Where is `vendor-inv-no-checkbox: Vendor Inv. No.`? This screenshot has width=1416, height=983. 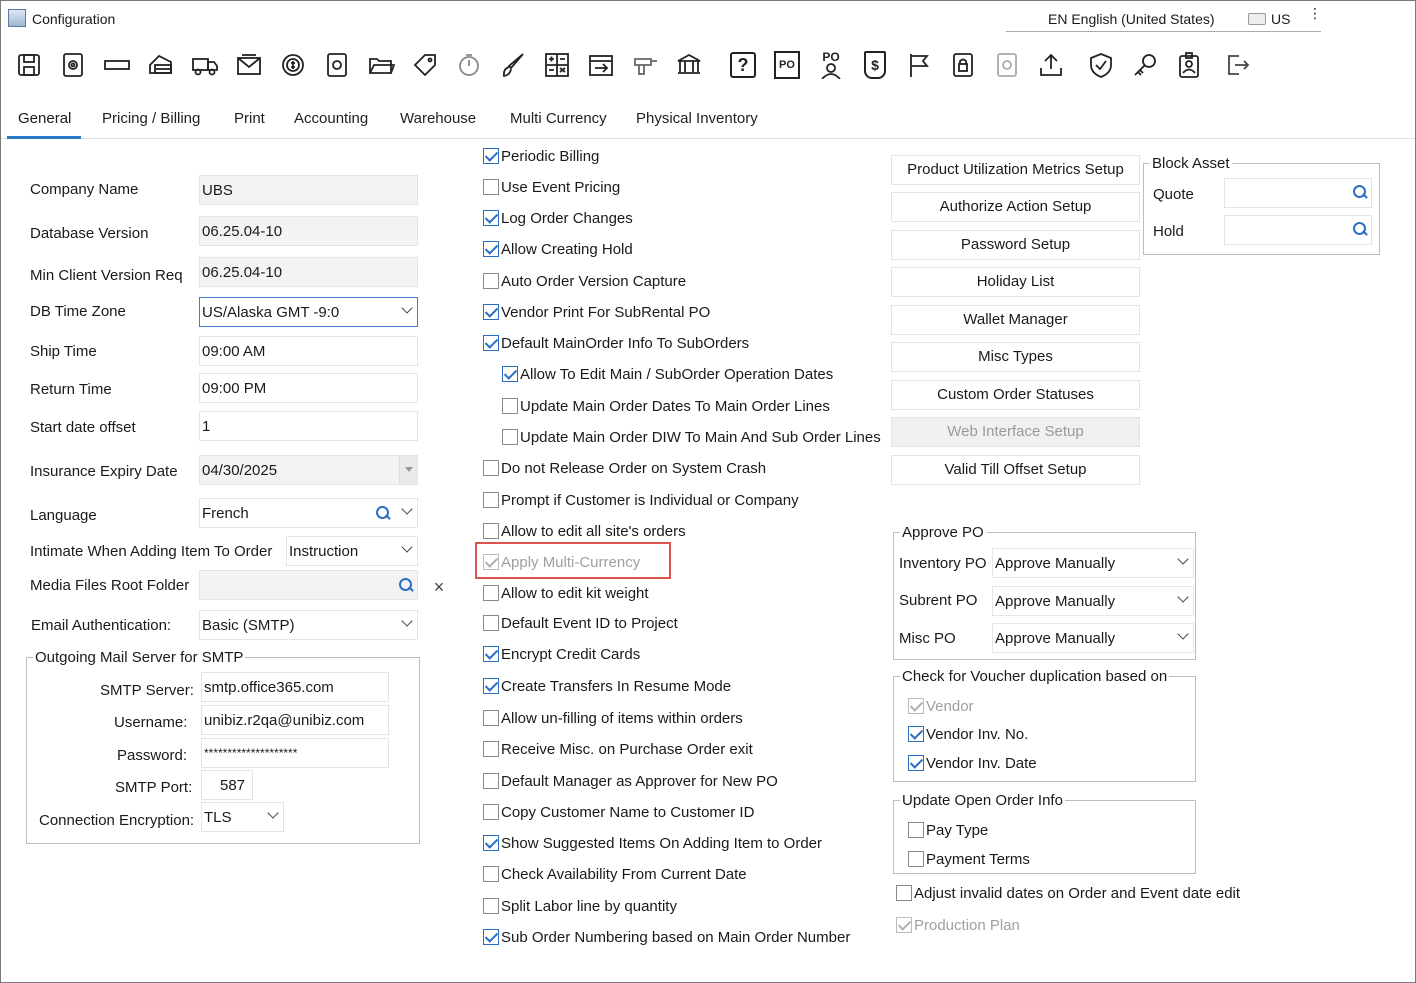
vendor-inv-no-checkbox: Vendor Inv. No. is located at coordinates (968, 734).